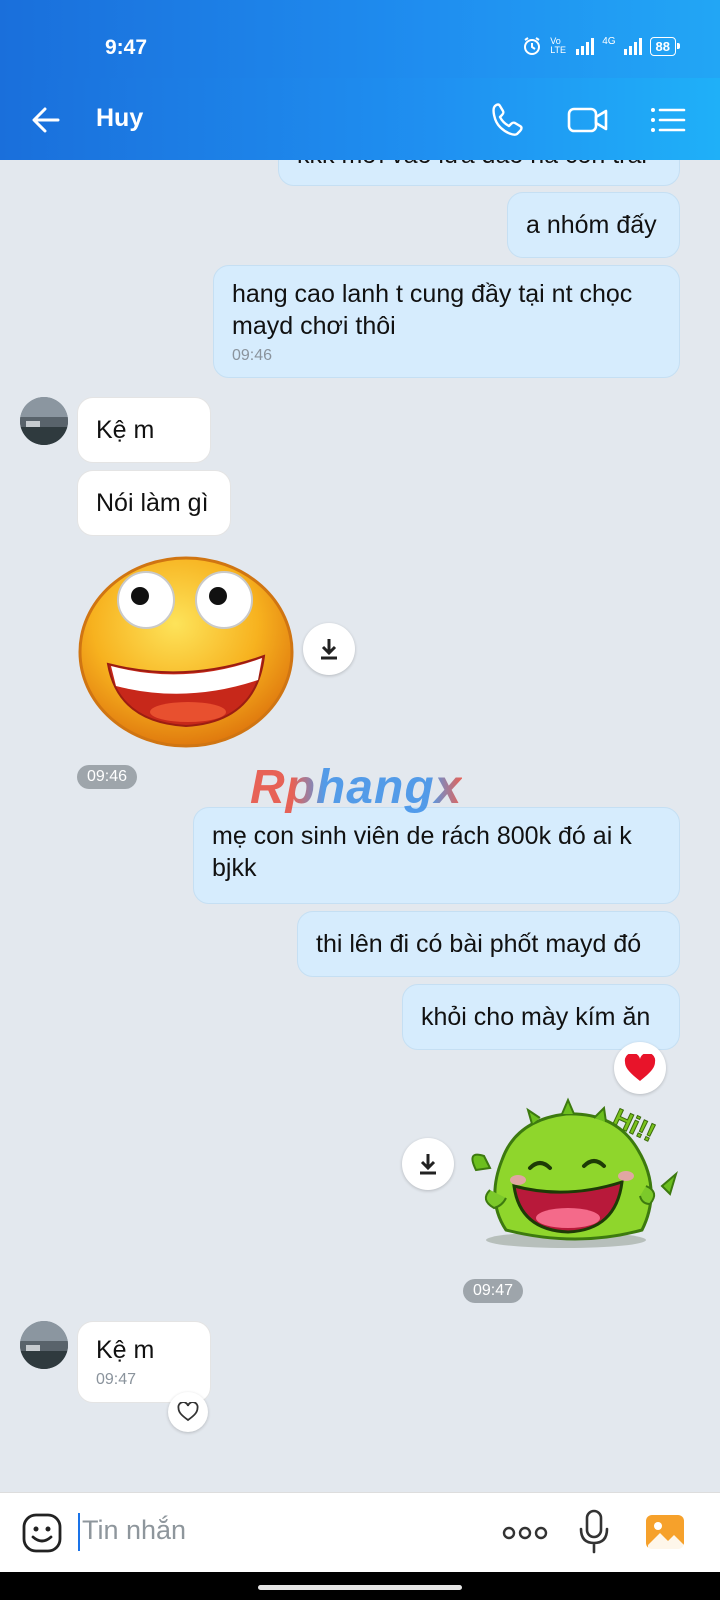  What do you see at coordinates (585, 46) in the screenshot?
I see `signal-icon` at bounding box center [585, 46].